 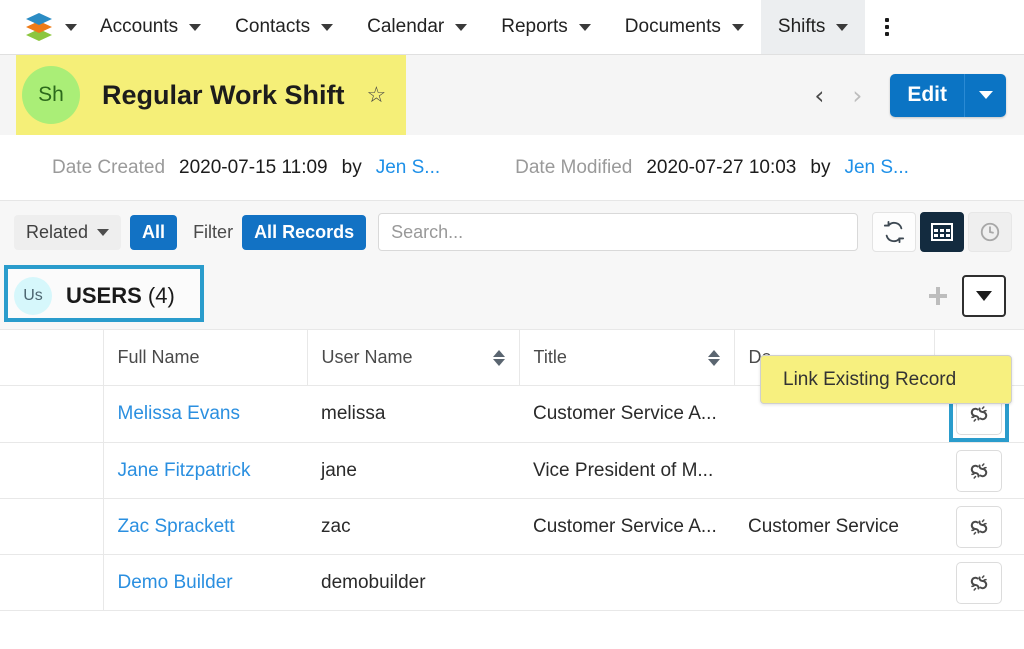 I want to click on stacked-layers-icon, so click(x=39, y=27).